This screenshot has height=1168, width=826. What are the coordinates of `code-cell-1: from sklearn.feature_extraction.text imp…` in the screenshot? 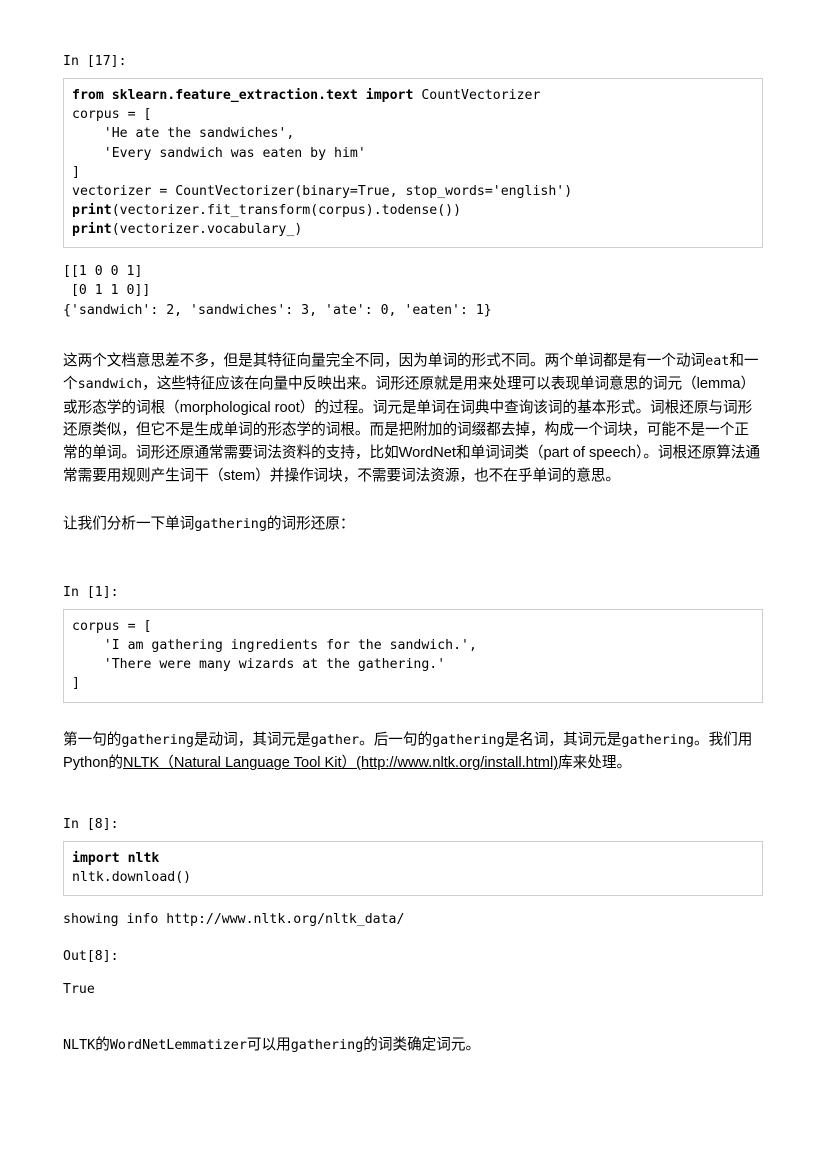 It's located at (413, 163).